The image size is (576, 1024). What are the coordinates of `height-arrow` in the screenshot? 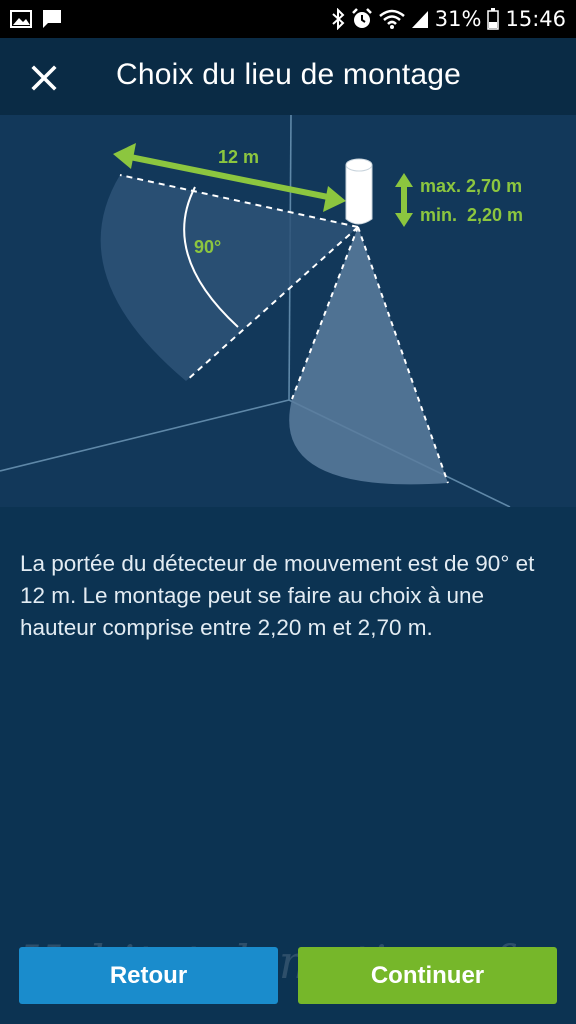 It's located at (404, 200).